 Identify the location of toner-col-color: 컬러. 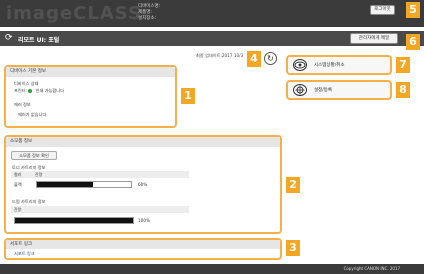
(18, 174).